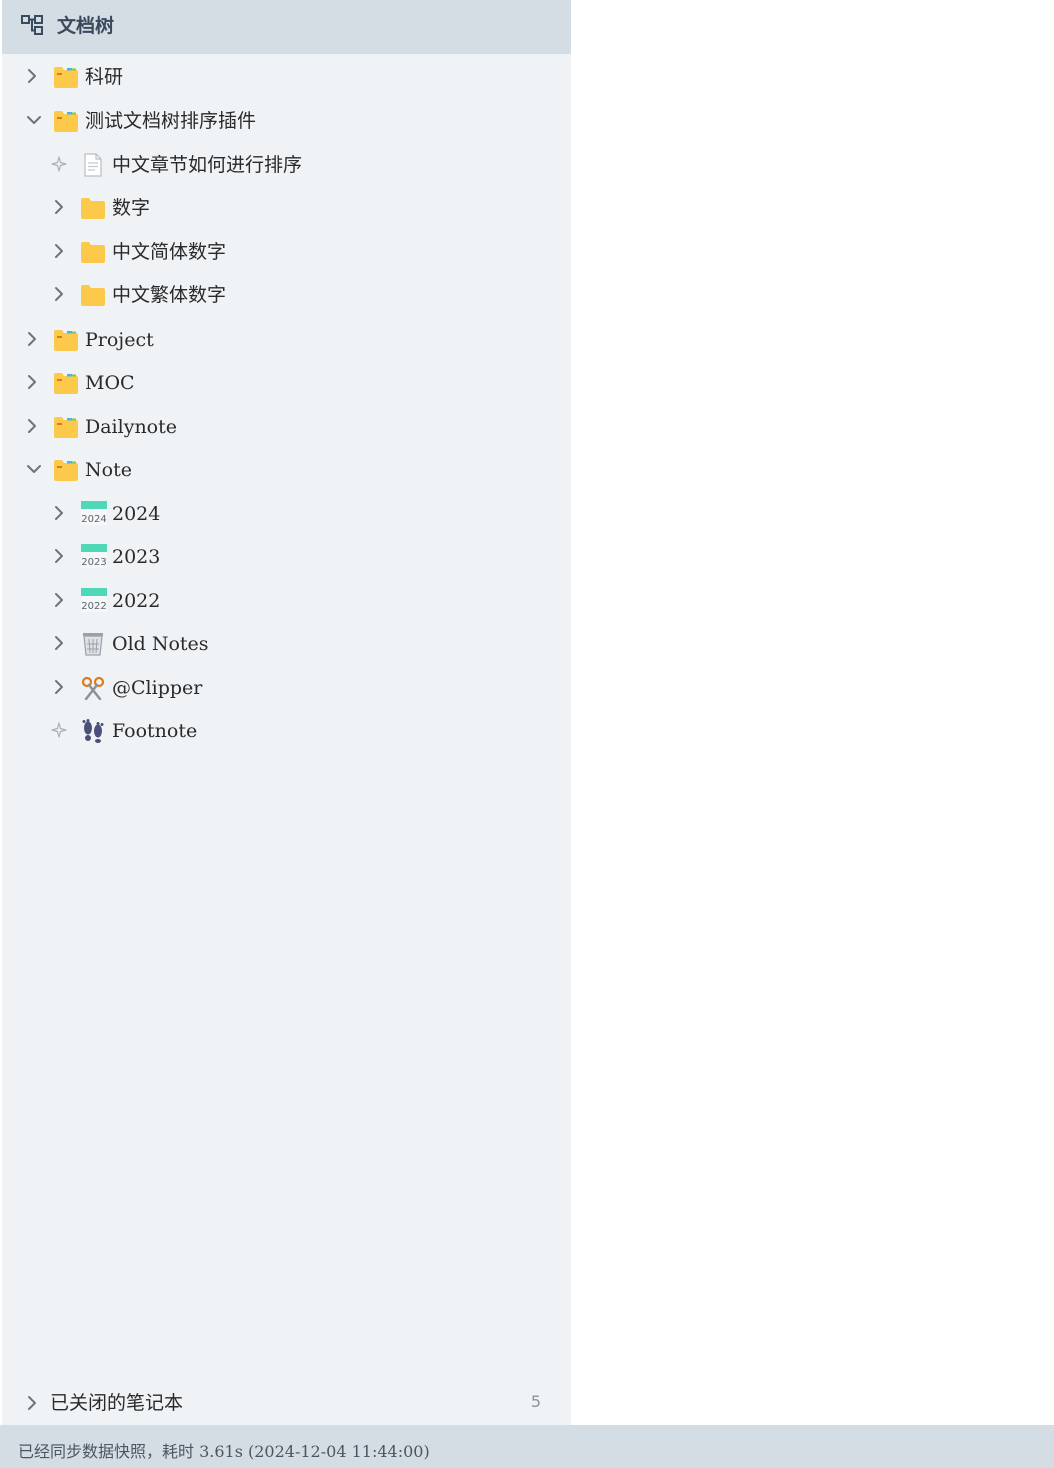  I want to click on tree-item-label: 2023, so click(136, 557).